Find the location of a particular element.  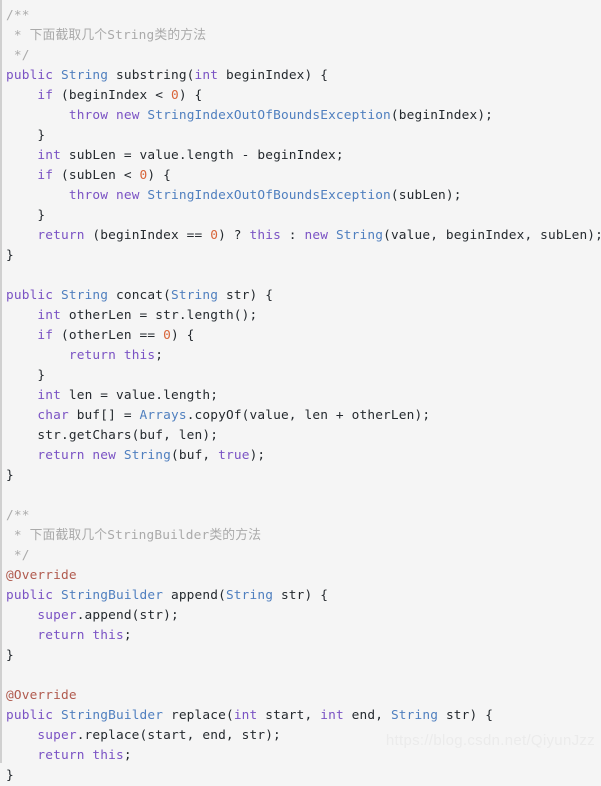

code-token-plain: .replace(start, end, str); is located at coordinates (178, 735).